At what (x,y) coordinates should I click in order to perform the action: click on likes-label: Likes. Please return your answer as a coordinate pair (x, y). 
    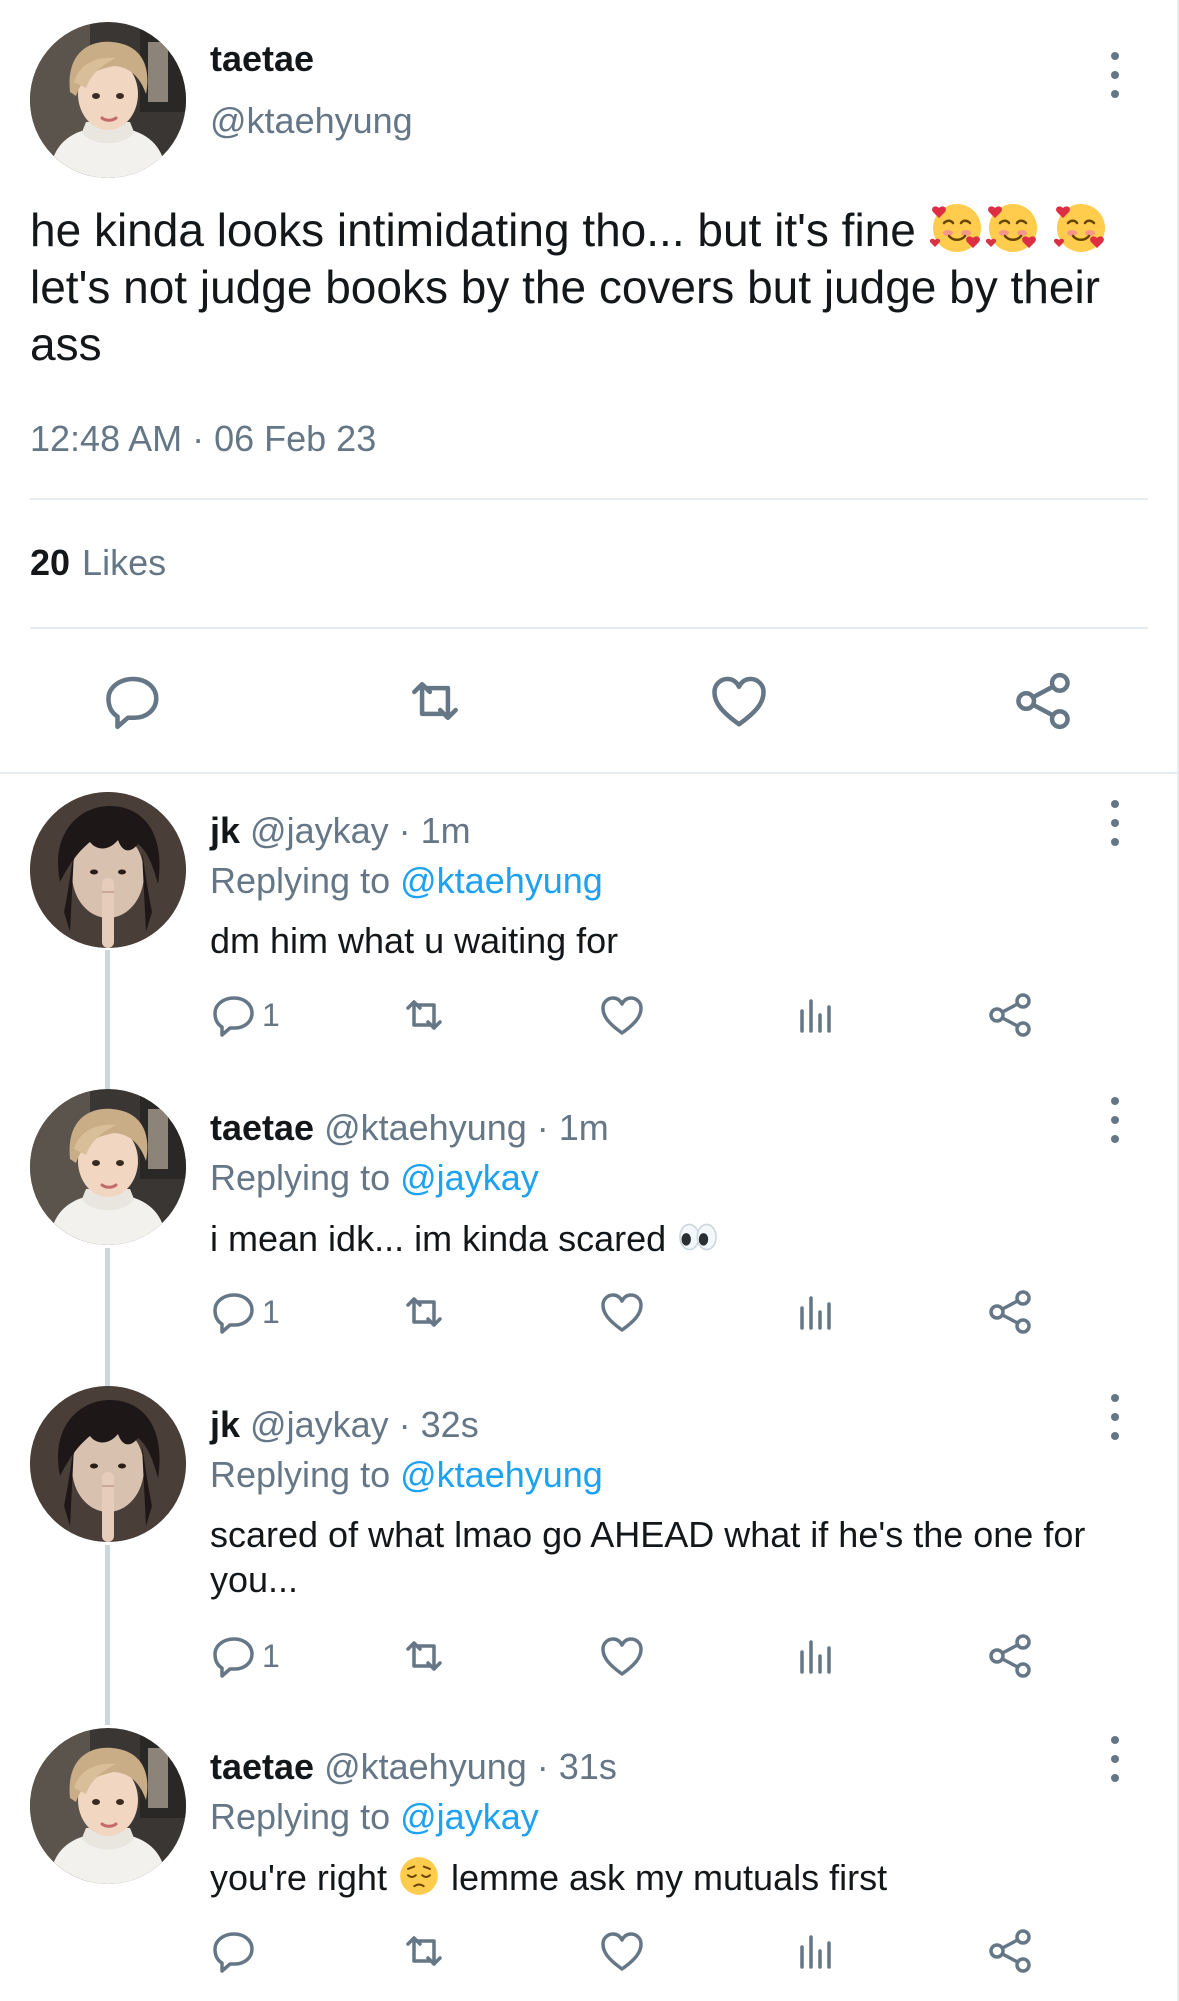
    Looking at the image, I should click on (124, 562).